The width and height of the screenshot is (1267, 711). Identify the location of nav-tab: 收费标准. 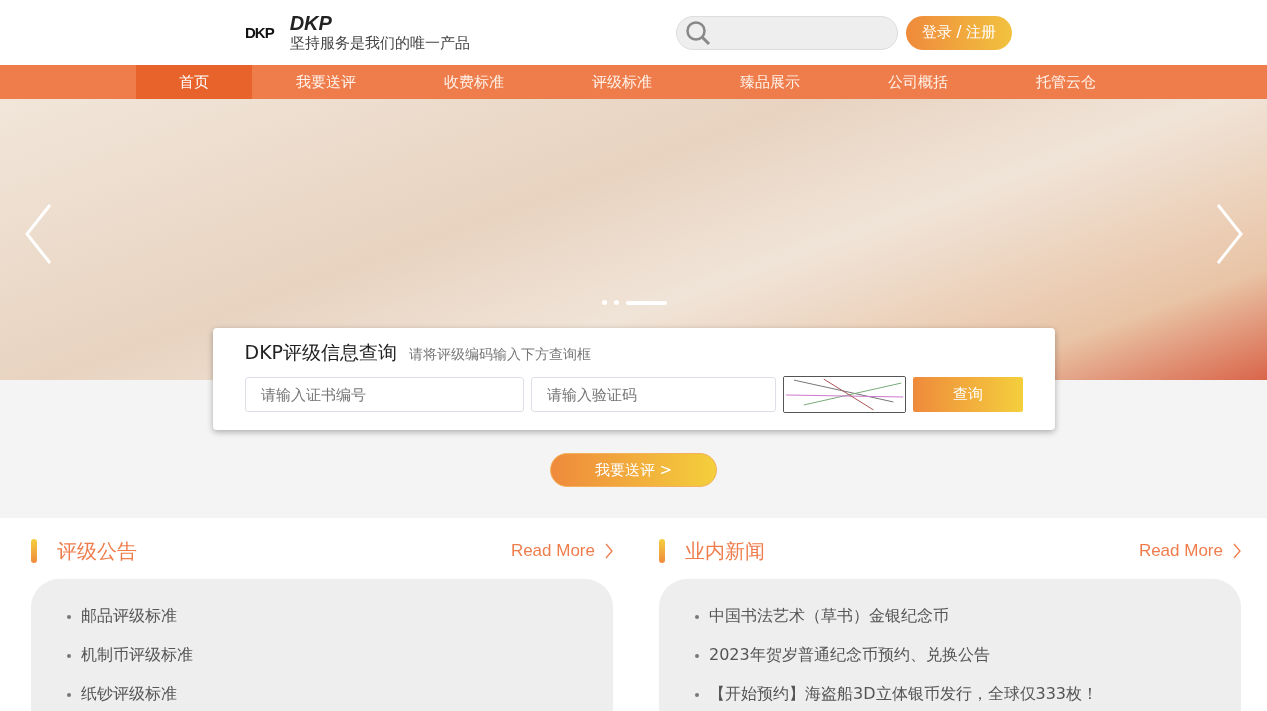
(474, 82).